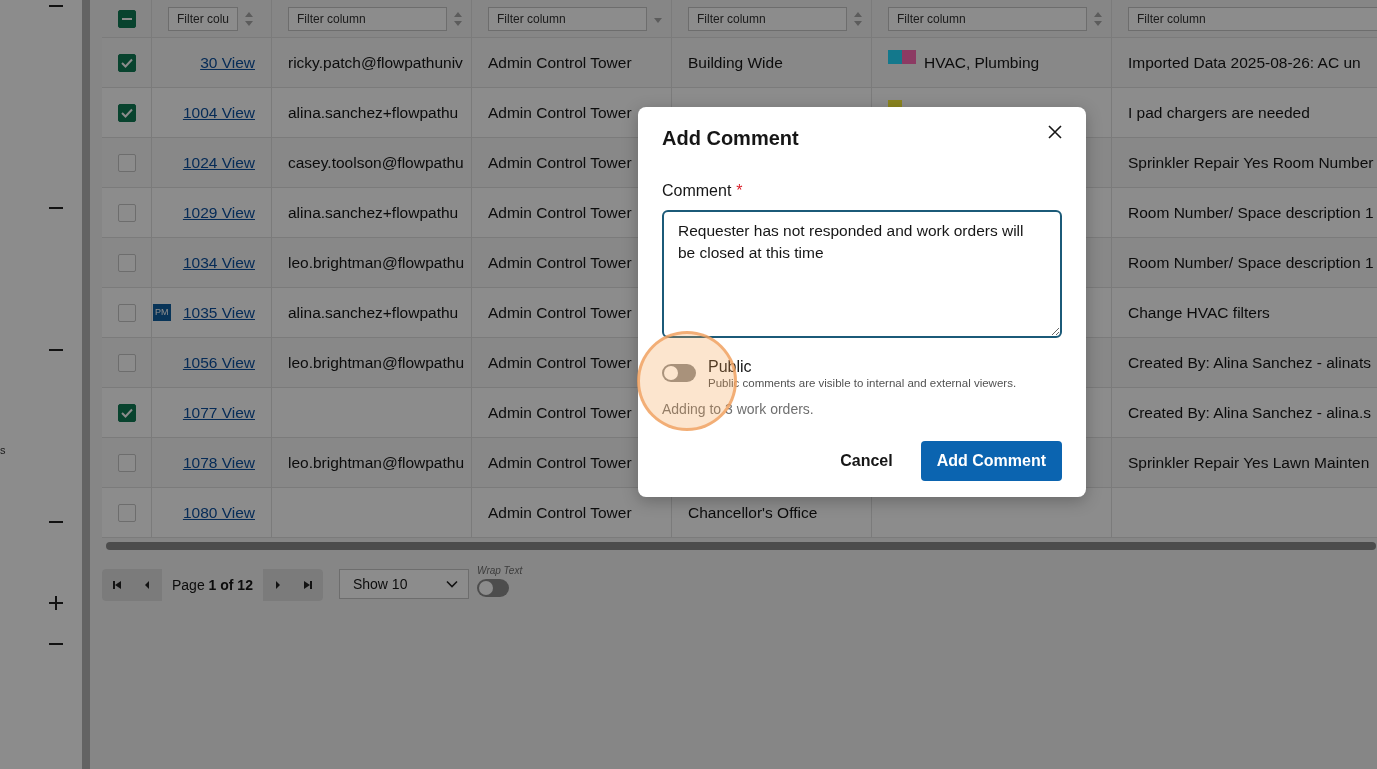 The image size is (1377, 769). Describe the element at coordinates (741, 545) in the screenshot. I see `horizontal-scrollbar` at that location.